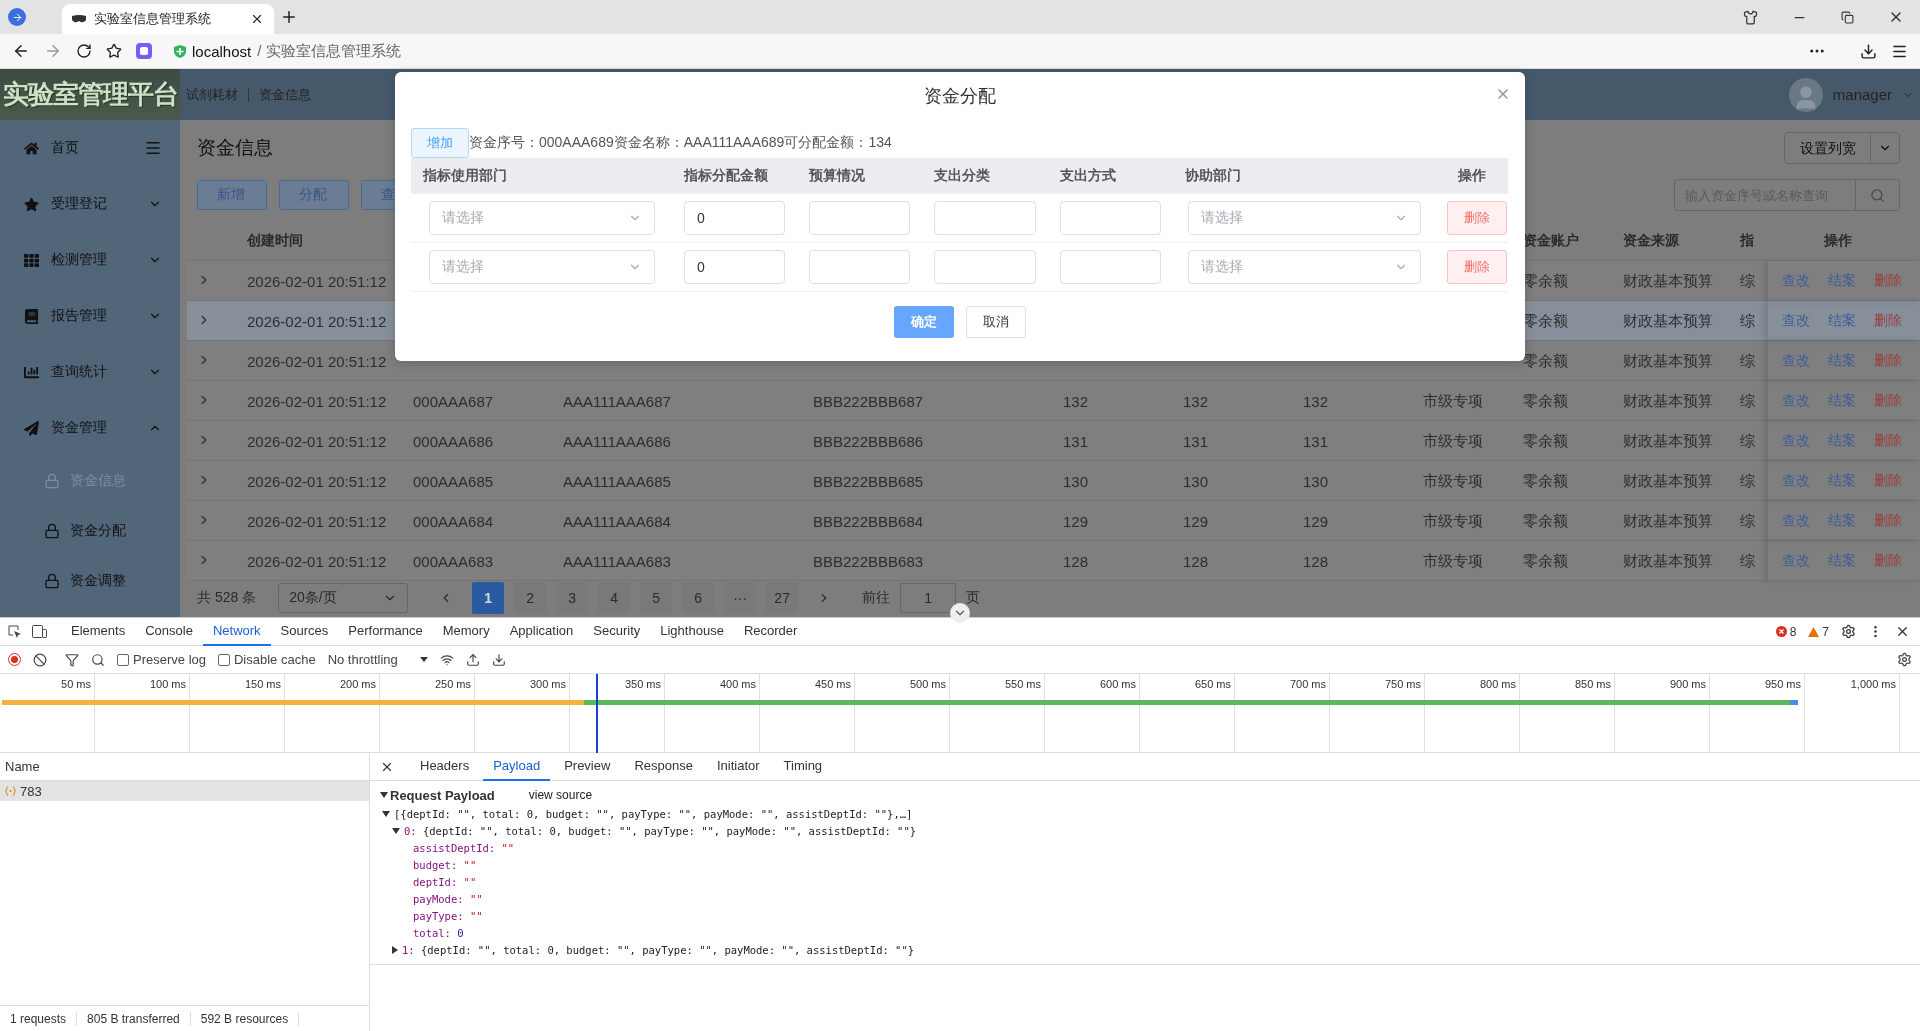 This screenshot has height=1031, width=1920. I want to click on tick-label: 1,000 ms, so click(1873, 685).